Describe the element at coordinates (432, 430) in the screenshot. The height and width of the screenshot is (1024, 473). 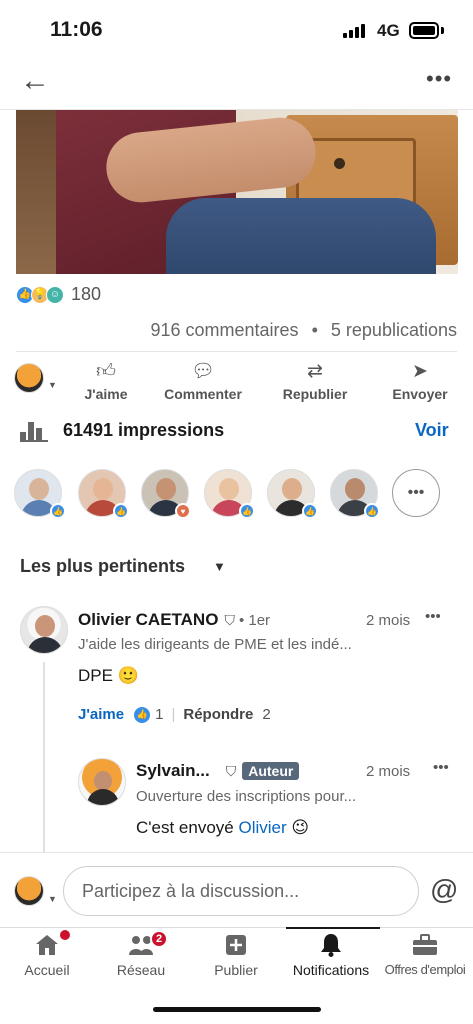
I see `view-analytics-link: Voir` at that location.